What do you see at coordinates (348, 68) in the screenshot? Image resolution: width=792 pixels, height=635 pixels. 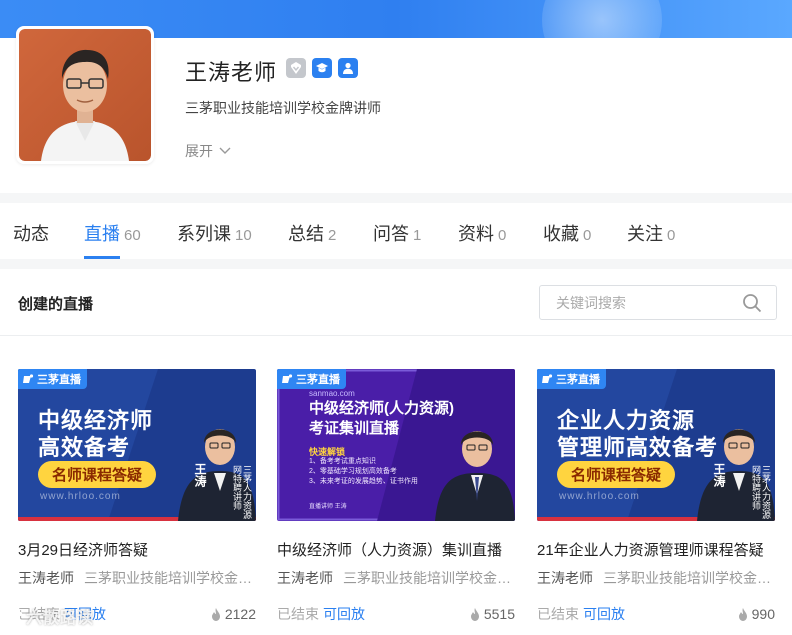 I see `user-certified-icon` at bounding box center [348, 68].